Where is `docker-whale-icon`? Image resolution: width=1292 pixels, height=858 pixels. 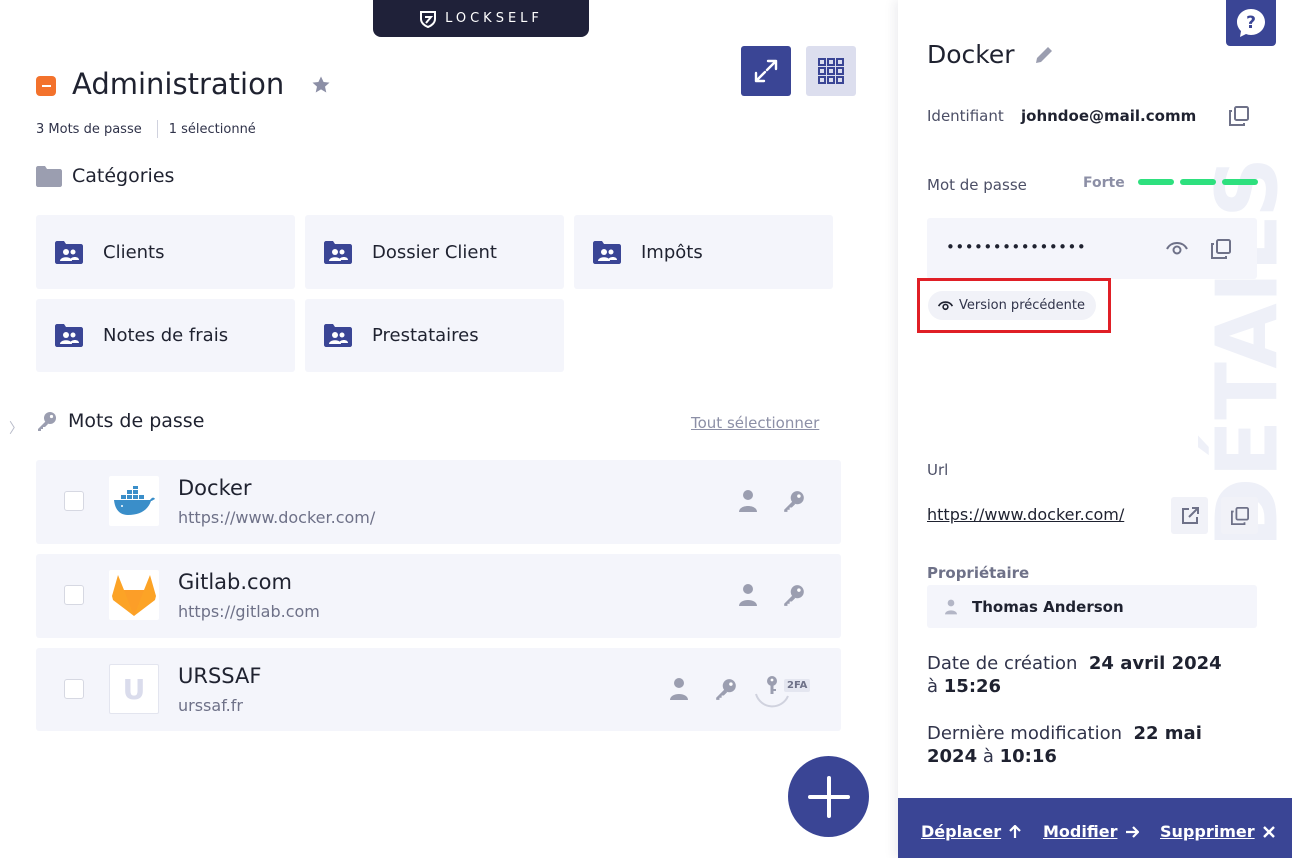 docker-whale-icon is located at coordinates (134, 500).